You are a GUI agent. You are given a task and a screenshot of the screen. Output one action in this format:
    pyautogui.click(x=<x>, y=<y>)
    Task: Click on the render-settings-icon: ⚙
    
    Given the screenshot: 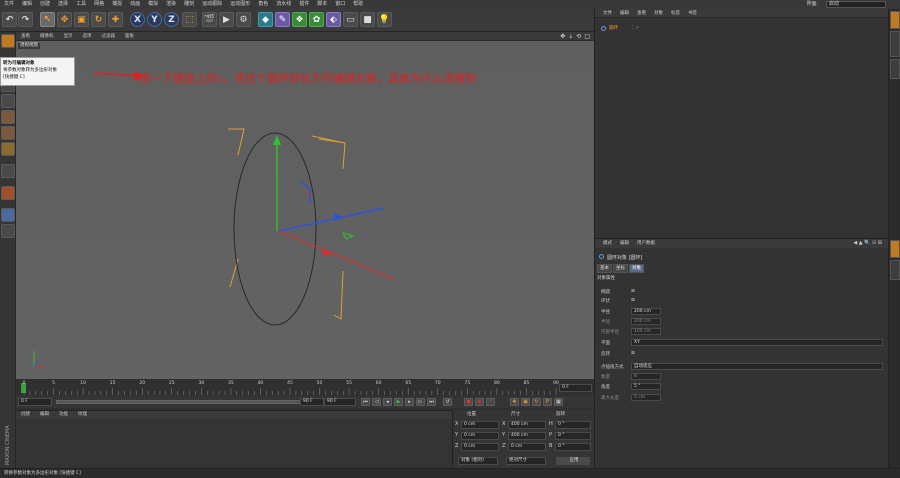 What is the action you would take?
    pyautogui.click(x=243, y=19)
    